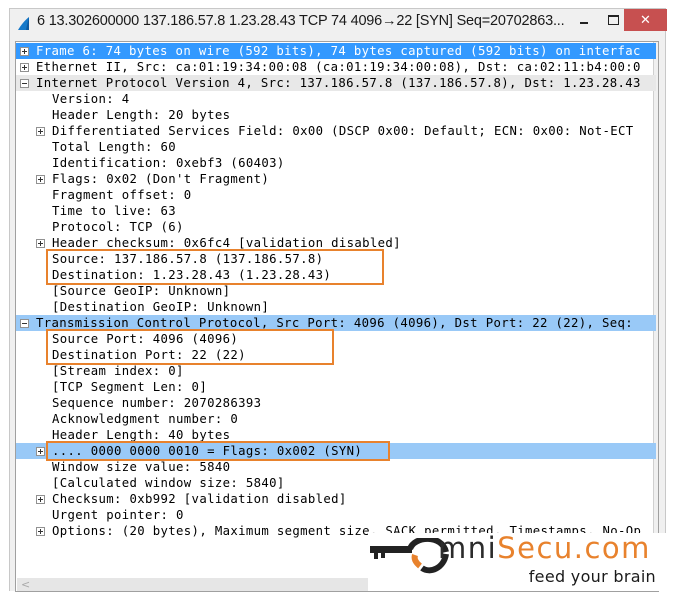  I want to click on row-text: Version: 4, so click(91, 99).